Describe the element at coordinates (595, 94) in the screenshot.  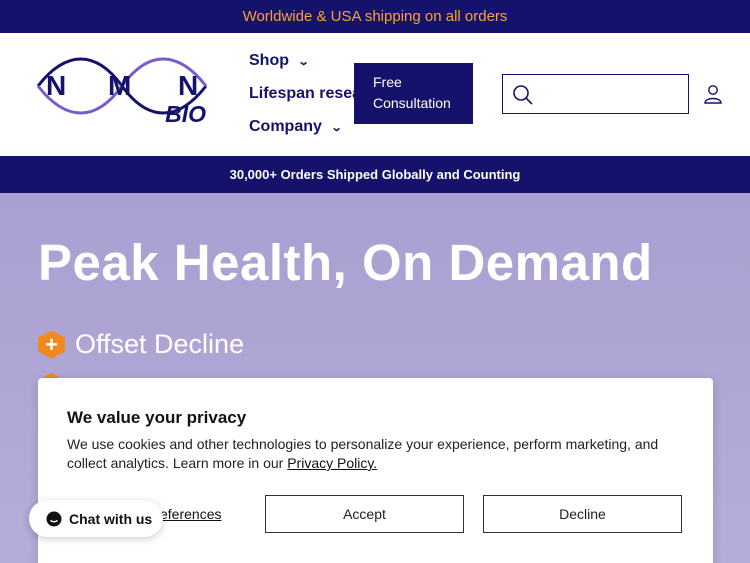
I see `search-input` at that location.